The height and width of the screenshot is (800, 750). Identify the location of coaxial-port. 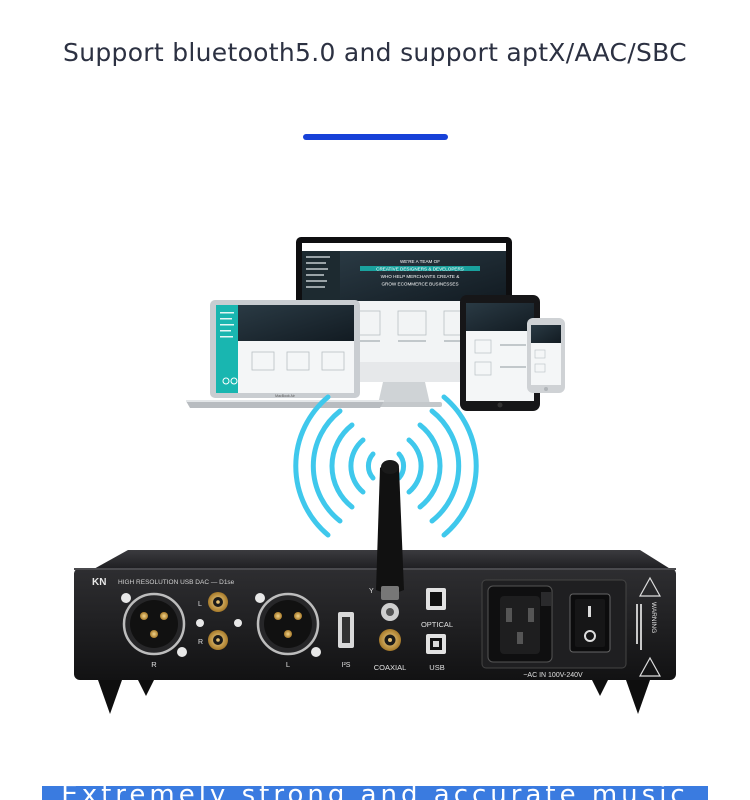
(390, 640).